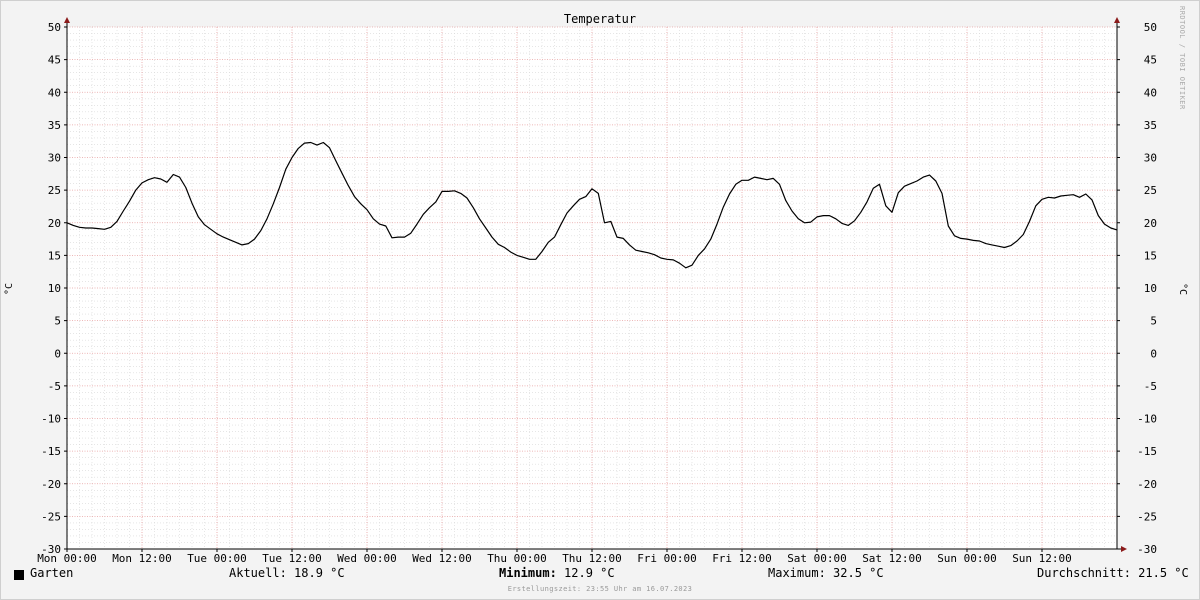 The height and width of the screenshot is (600, 1200). Describe the element at coordinates (1084, 573) in the screenshot. I see `legend-avg-label: Durchschnitt:` at that location.